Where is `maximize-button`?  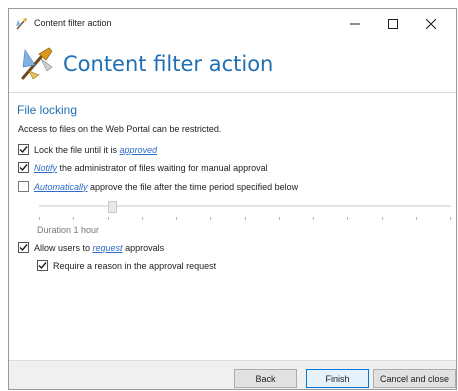
maximize-button is located at coordinates (393, 24).